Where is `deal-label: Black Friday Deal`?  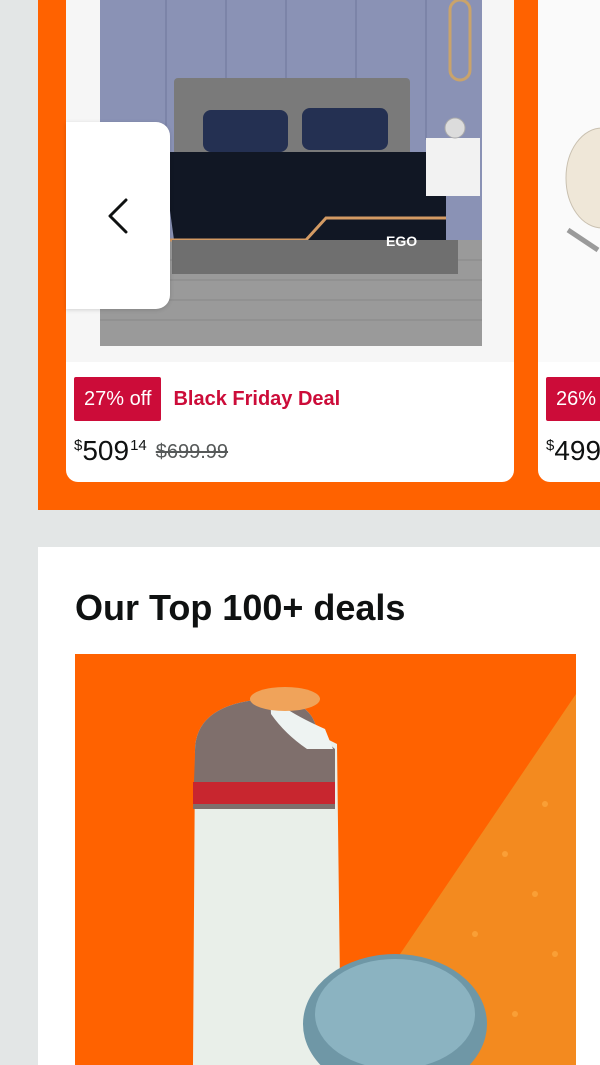
deal-label: Black Friday Deal is located at coordinates (257, 398).